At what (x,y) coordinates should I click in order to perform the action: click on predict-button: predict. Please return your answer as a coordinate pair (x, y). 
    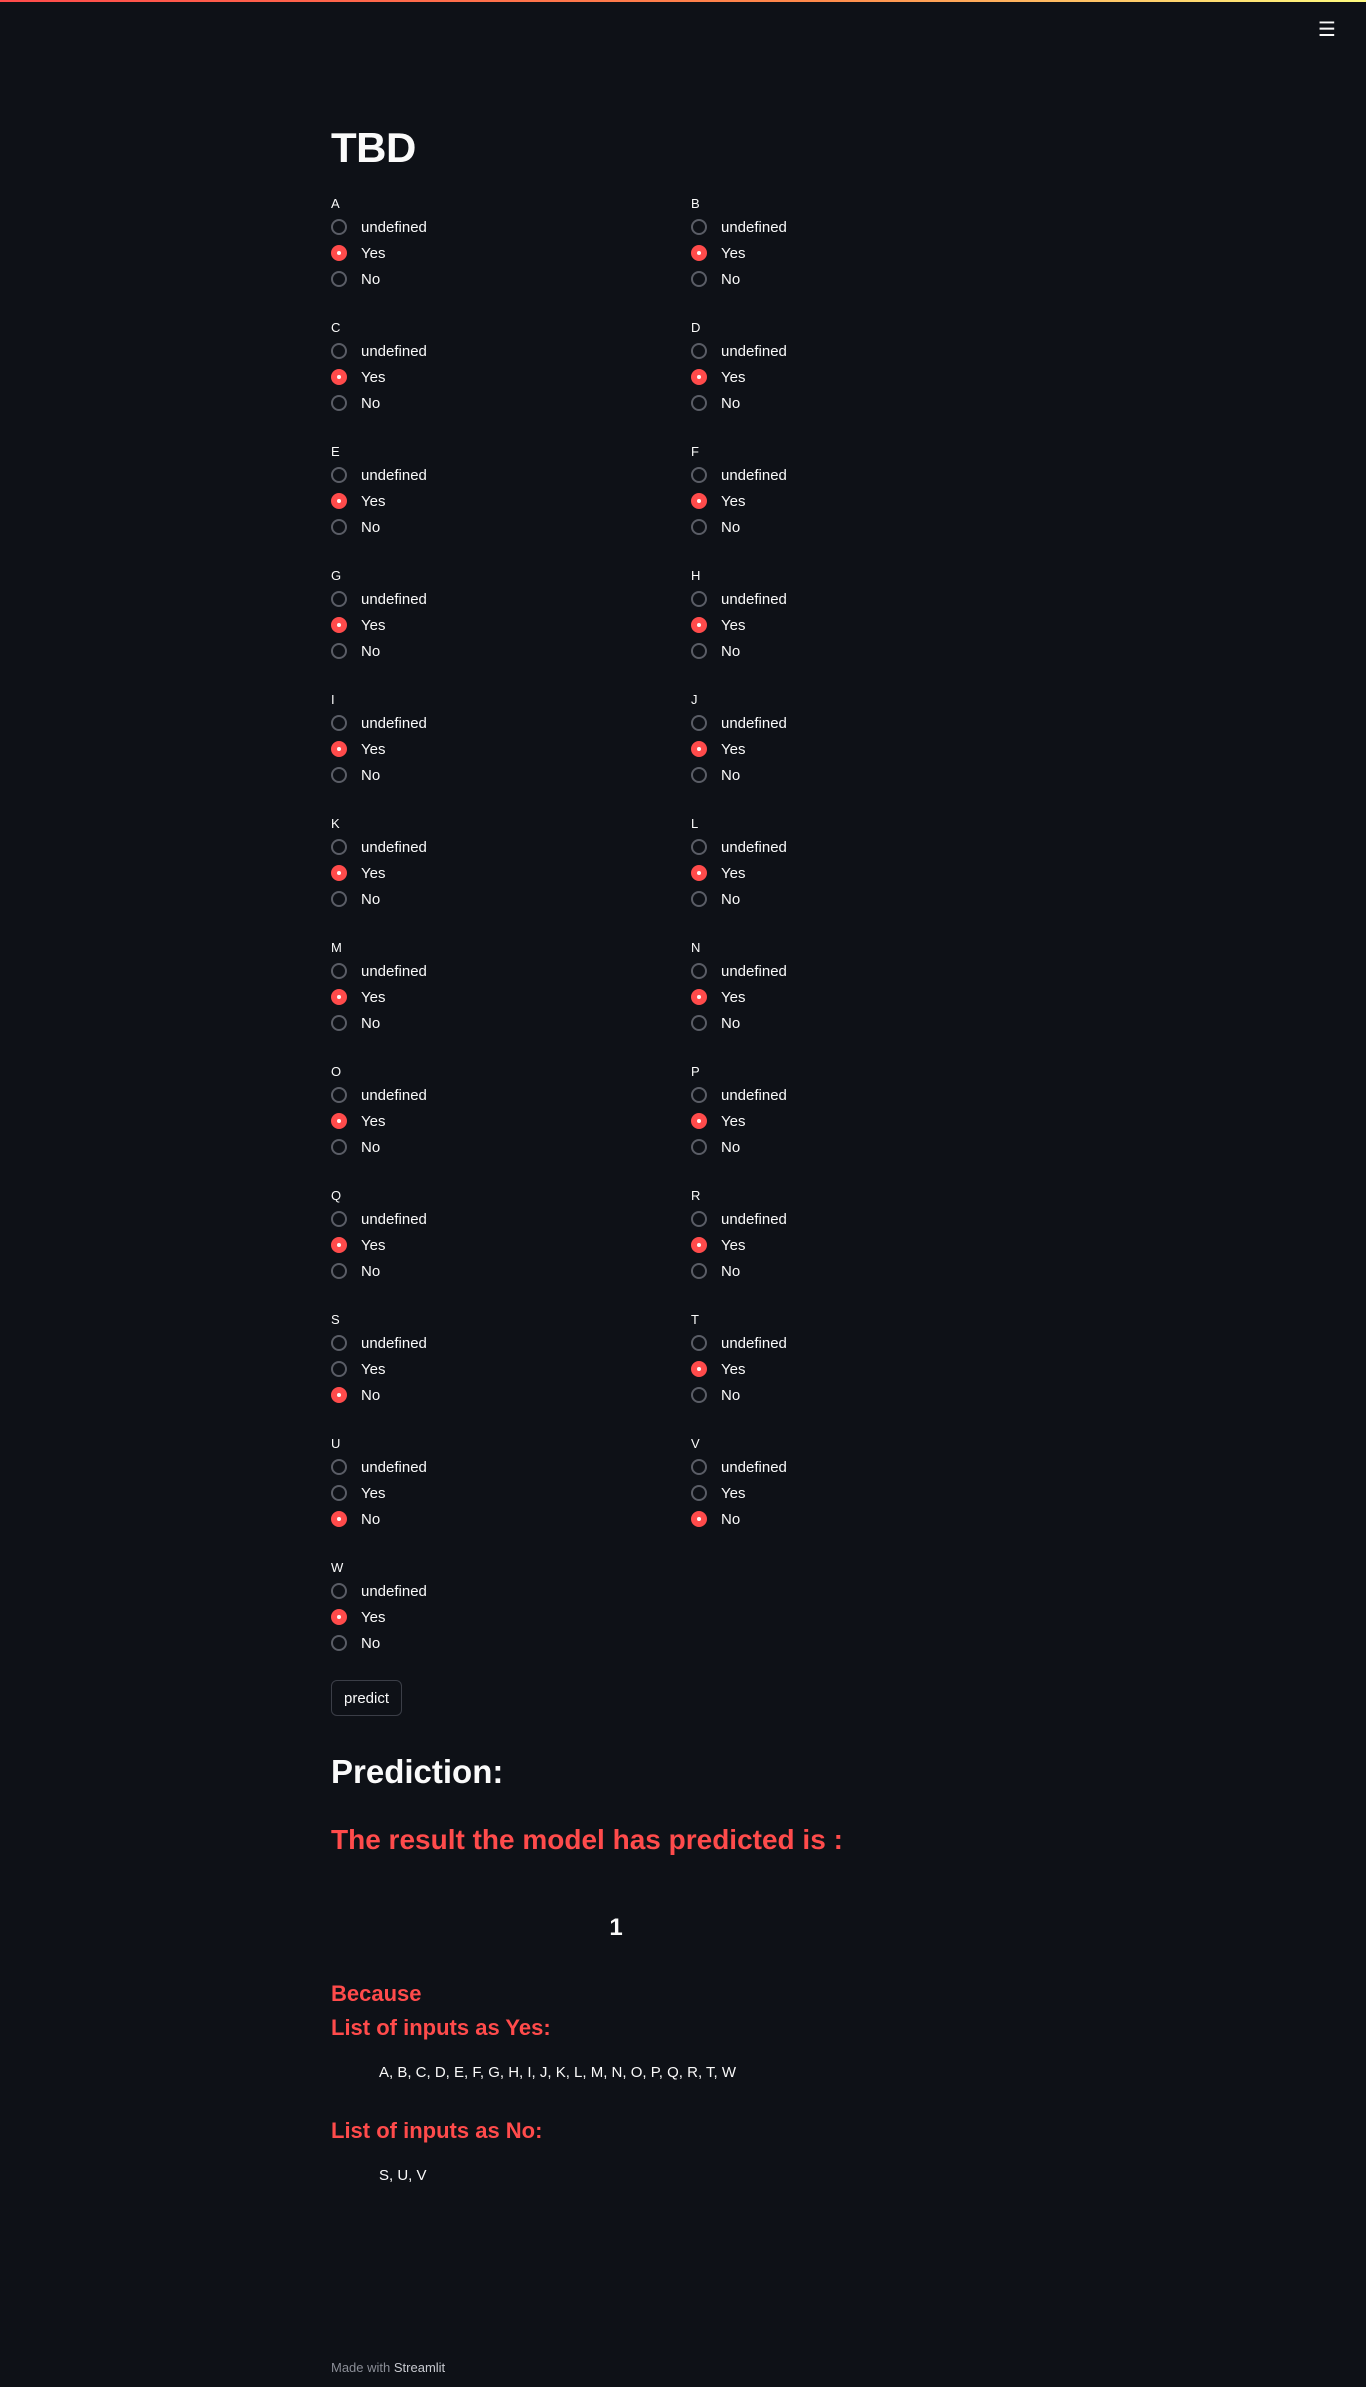
    Looking at the image, I should click on (367, 1698).